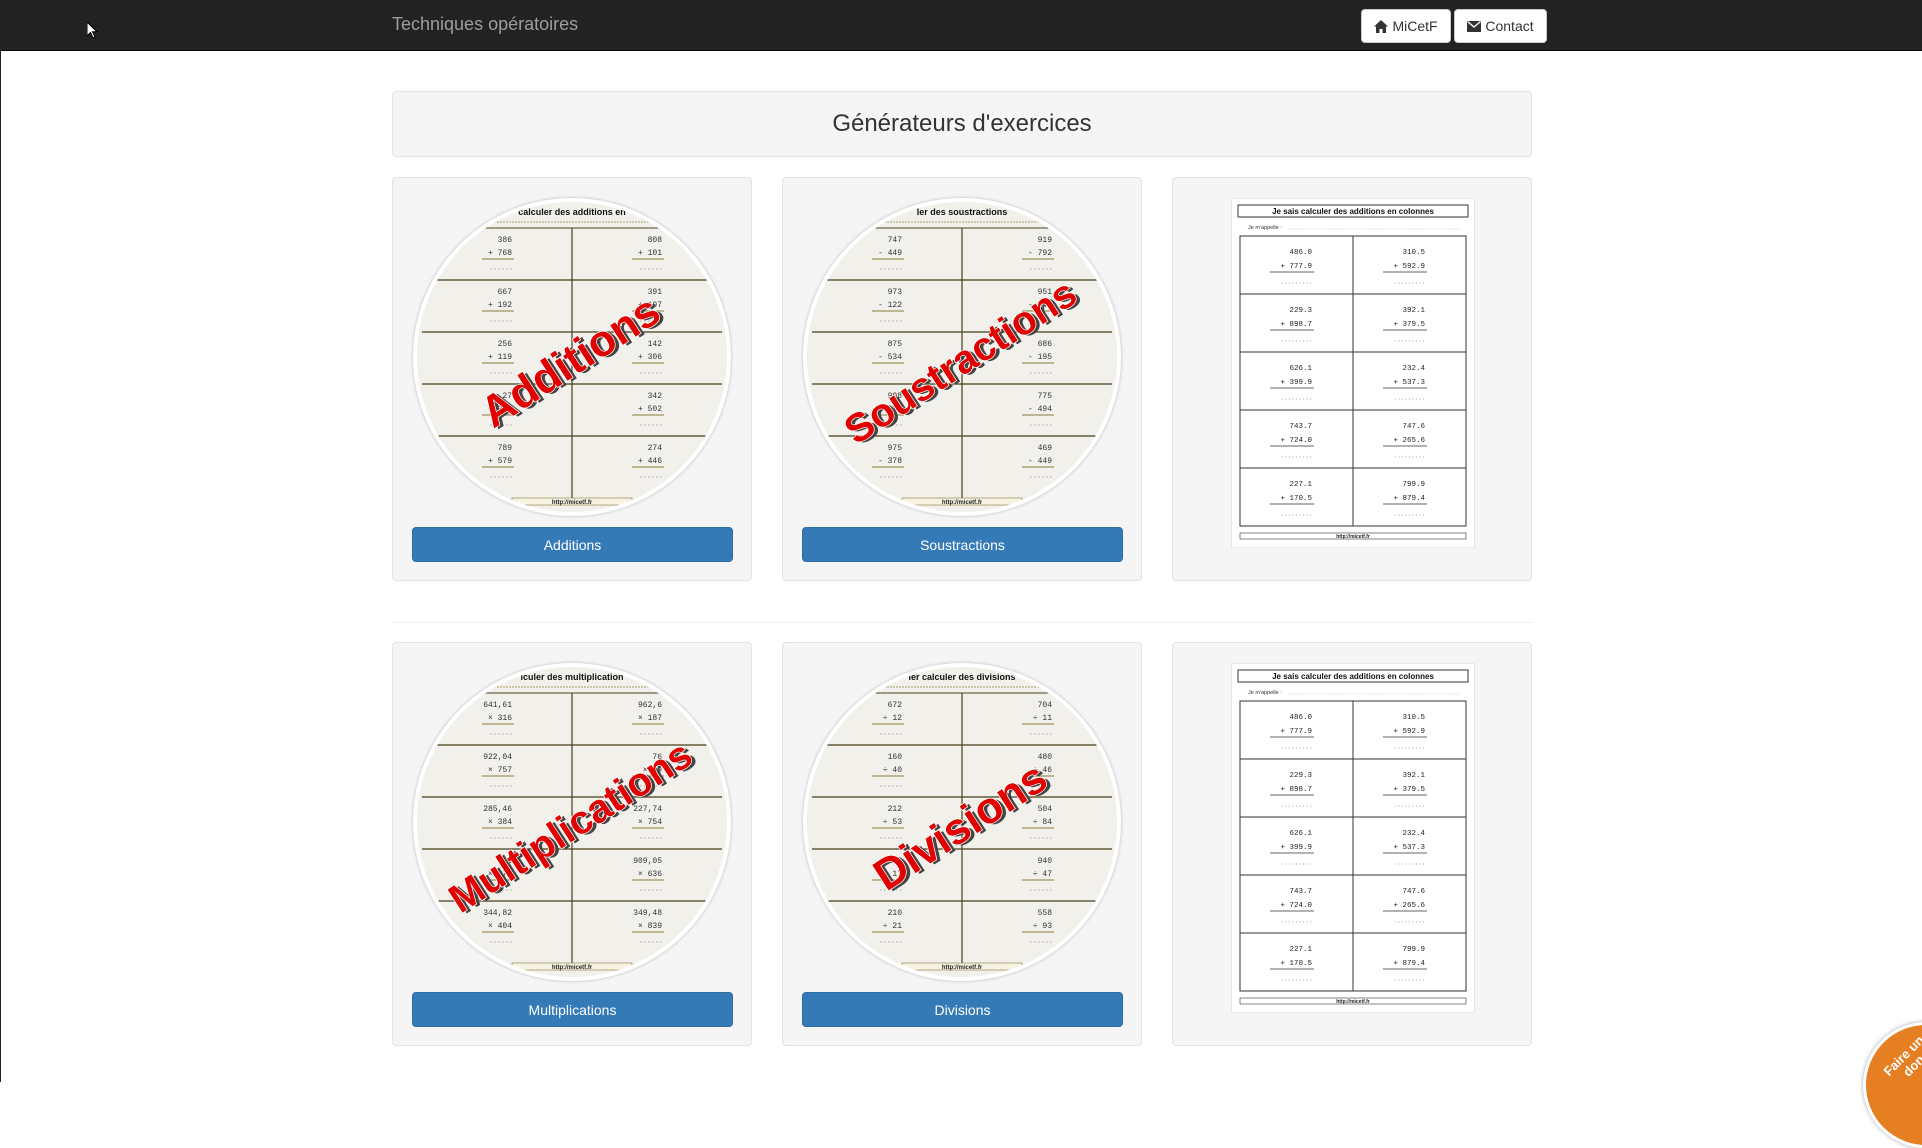 This screenshot has width=1922, height=1148. Describe the element at coordinates (892, 718) in the screenshot. I see `thumbnail-operand: ÷ 12` at that location.